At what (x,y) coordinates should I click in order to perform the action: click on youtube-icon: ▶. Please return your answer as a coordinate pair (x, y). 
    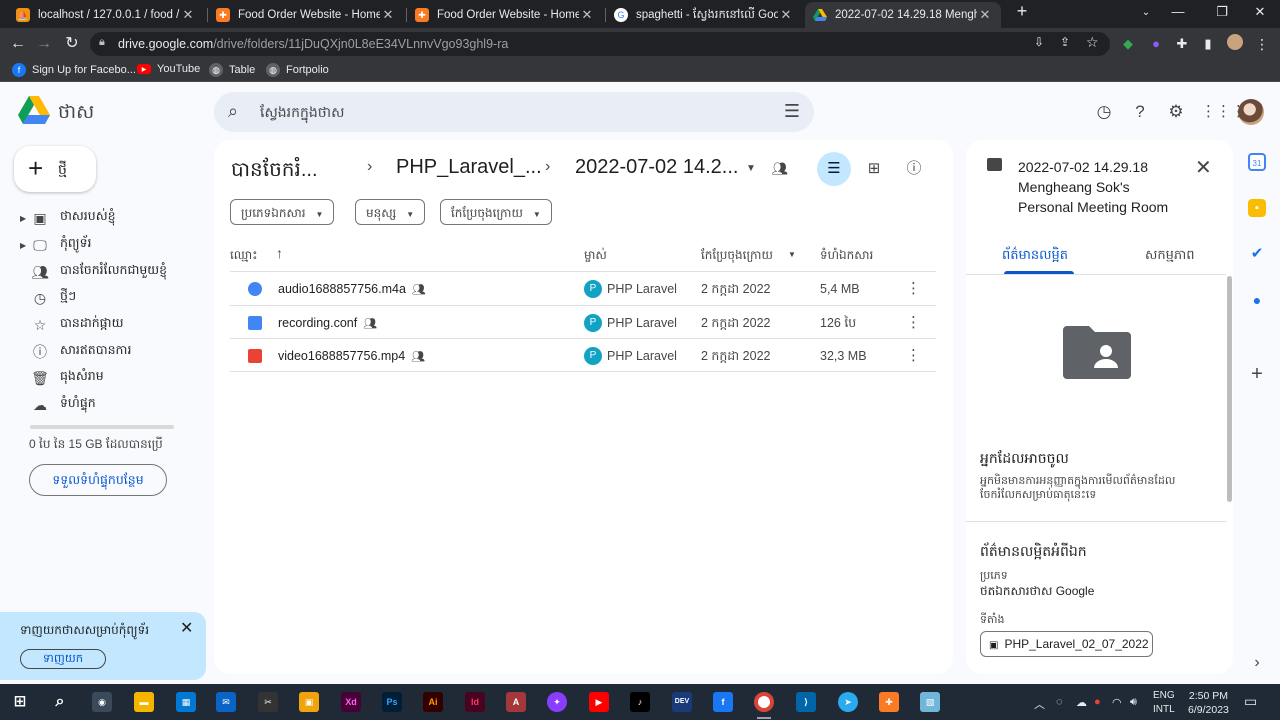
    Looking at the image, I should click on (599, 702).